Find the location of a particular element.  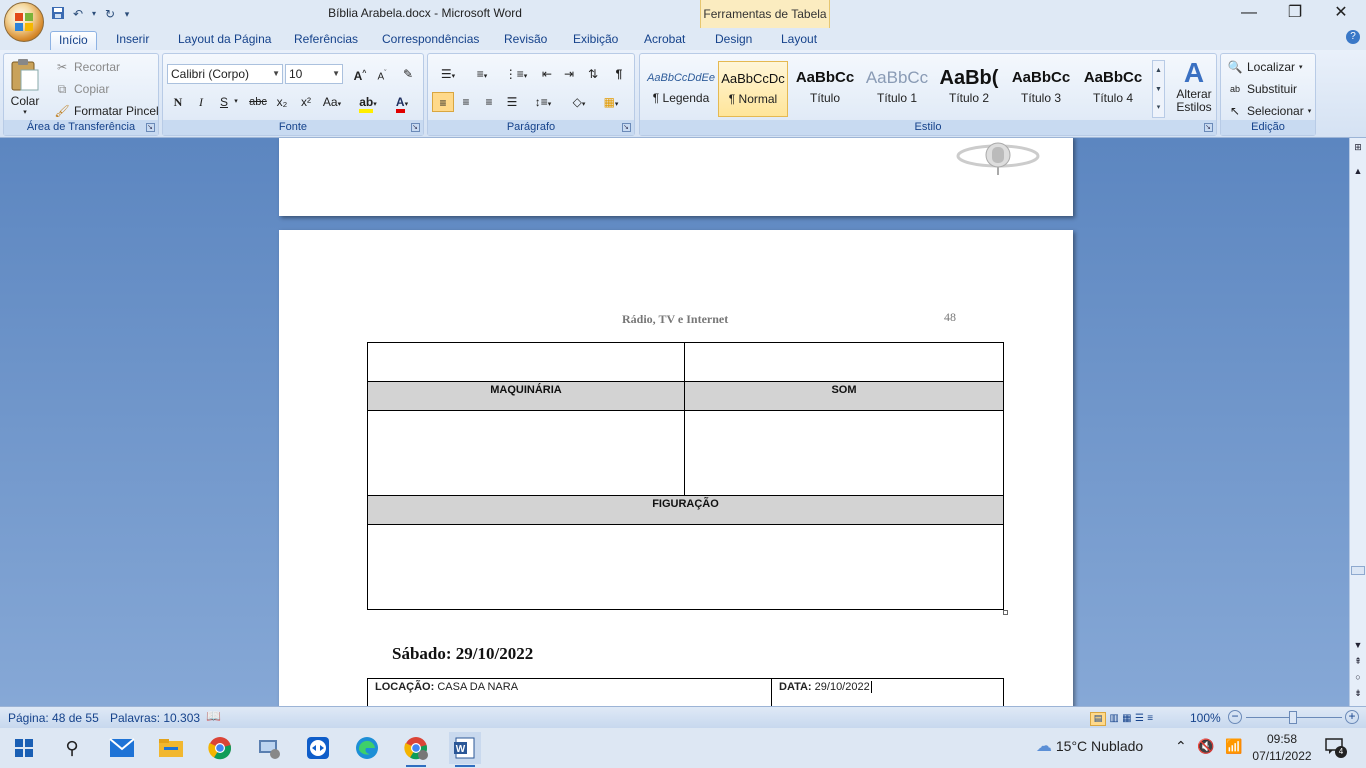

styles-scroll-down-icon: ▼ is located at coordinates (1158, 89).